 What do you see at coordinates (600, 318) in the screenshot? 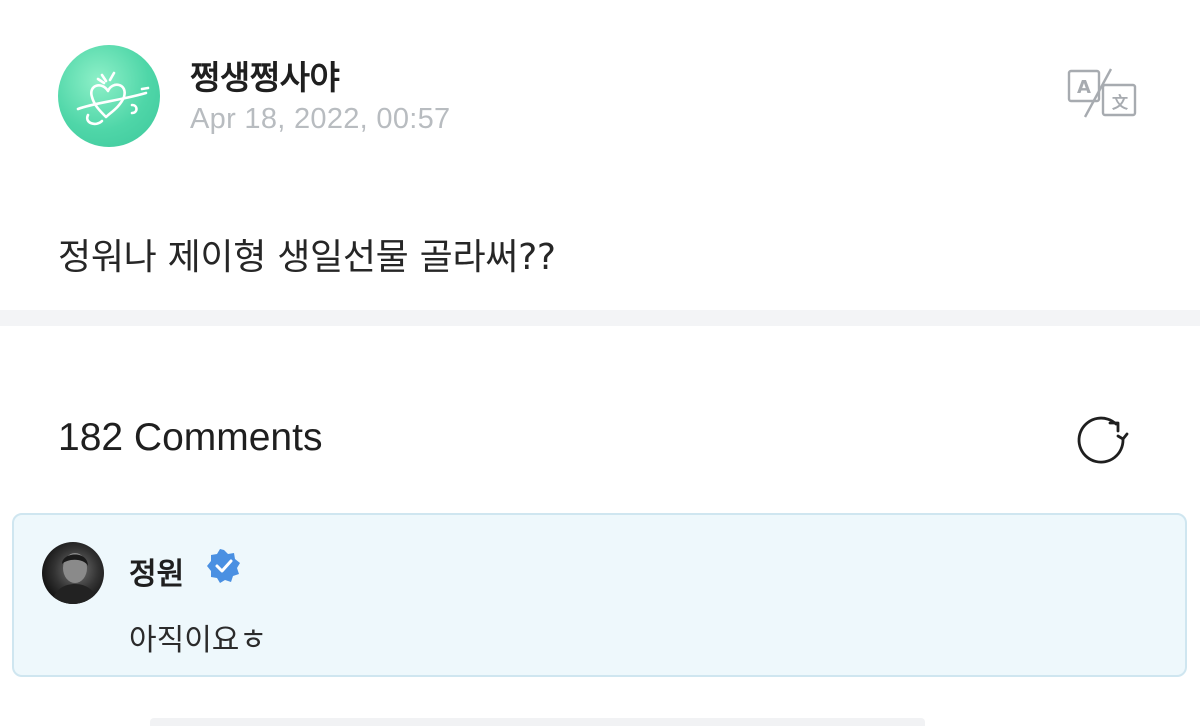
I see `section-divider` at bounding box center [600, 318].